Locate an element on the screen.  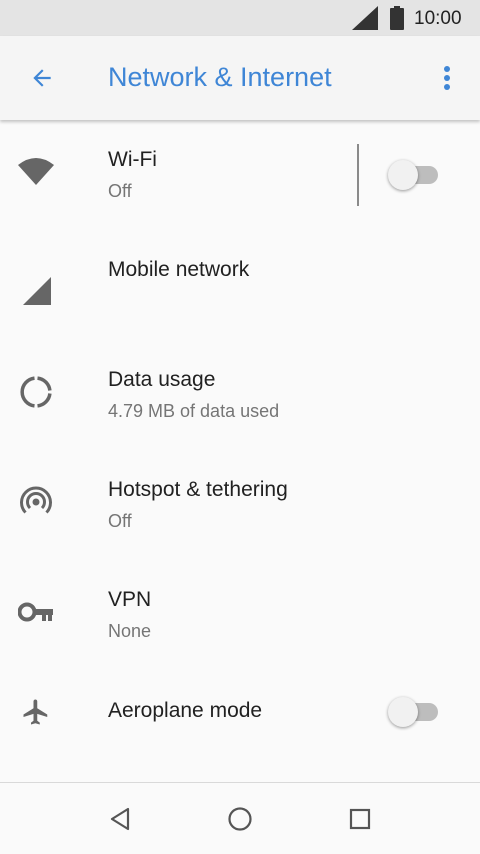
list-item-wifi: Wi-Fi Off is located at coordinates (240, 175).